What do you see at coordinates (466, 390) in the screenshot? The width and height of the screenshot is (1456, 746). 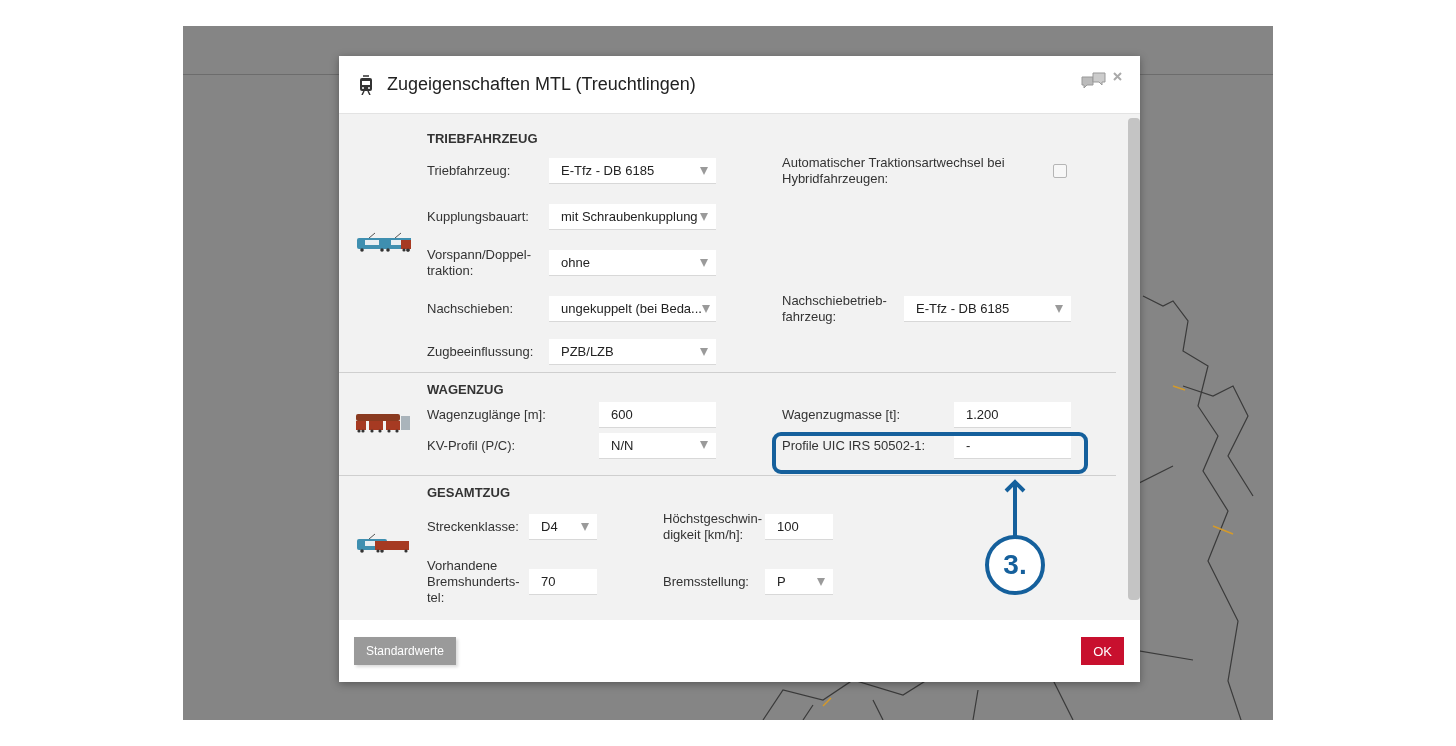 I see `section-heading: WAGENZUG` at bounding box center [466, 390].